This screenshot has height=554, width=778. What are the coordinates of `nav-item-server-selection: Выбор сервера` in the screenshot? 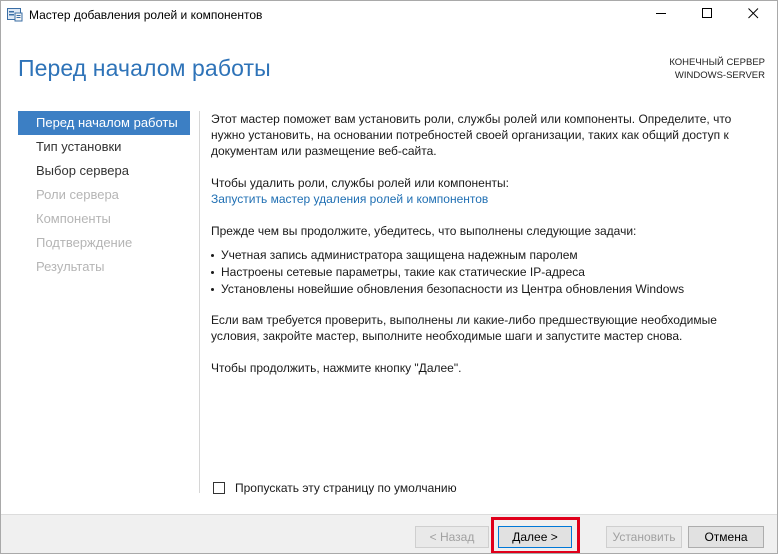 It's located at (104, 171).